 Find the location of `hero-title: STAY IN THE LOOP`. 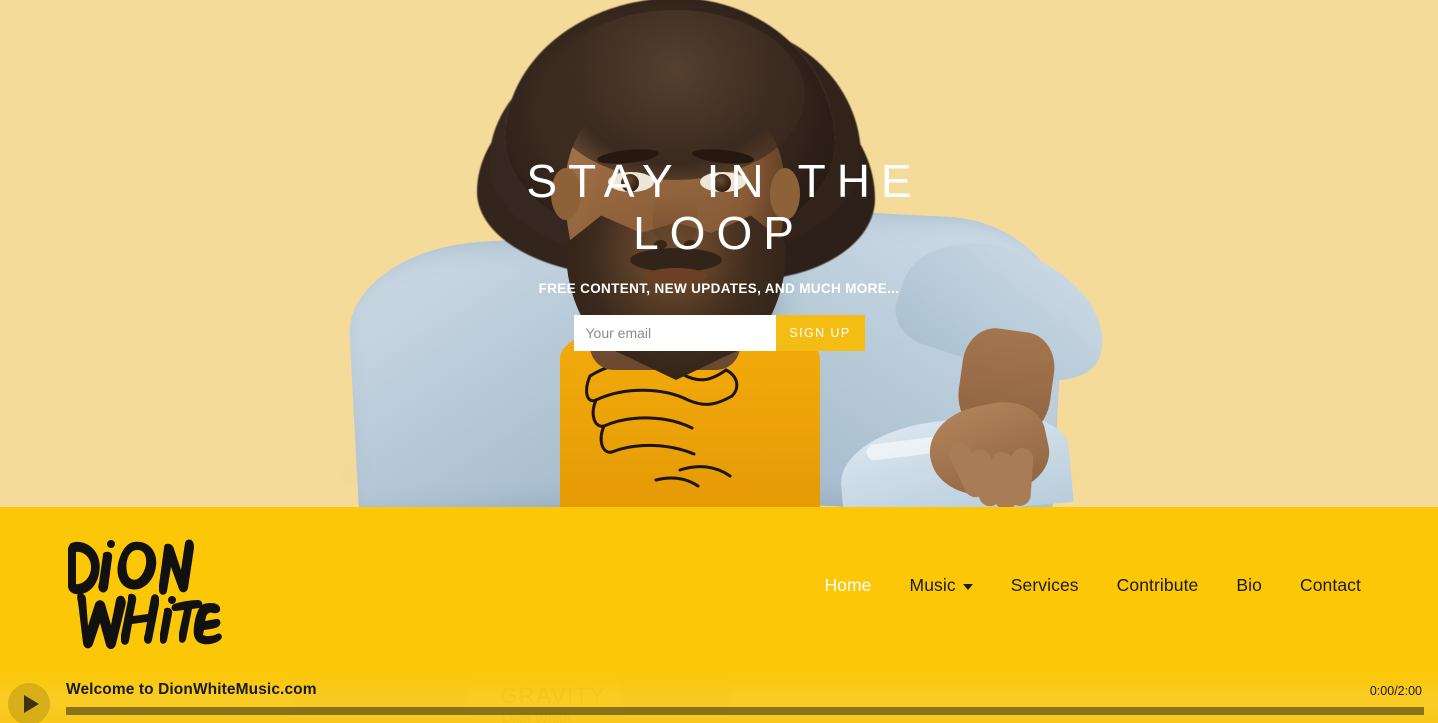

hero-title: STAY IN THE LOOP is located at coordinates (724, 207).